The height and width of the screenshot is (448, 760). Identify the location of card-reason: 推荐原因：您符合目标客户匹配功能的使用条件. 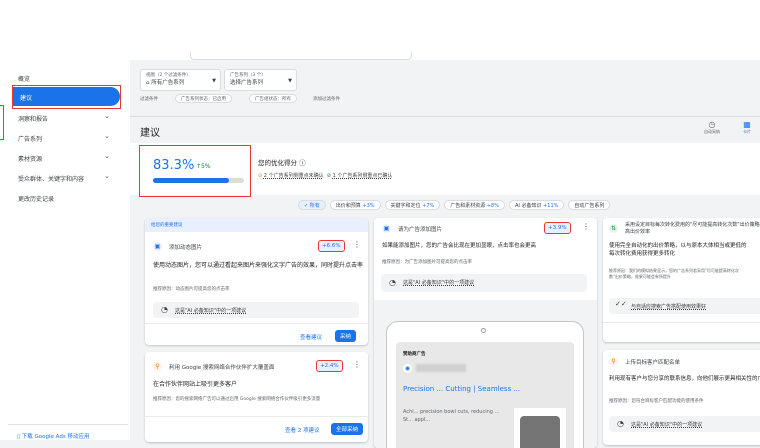
(656, 401).